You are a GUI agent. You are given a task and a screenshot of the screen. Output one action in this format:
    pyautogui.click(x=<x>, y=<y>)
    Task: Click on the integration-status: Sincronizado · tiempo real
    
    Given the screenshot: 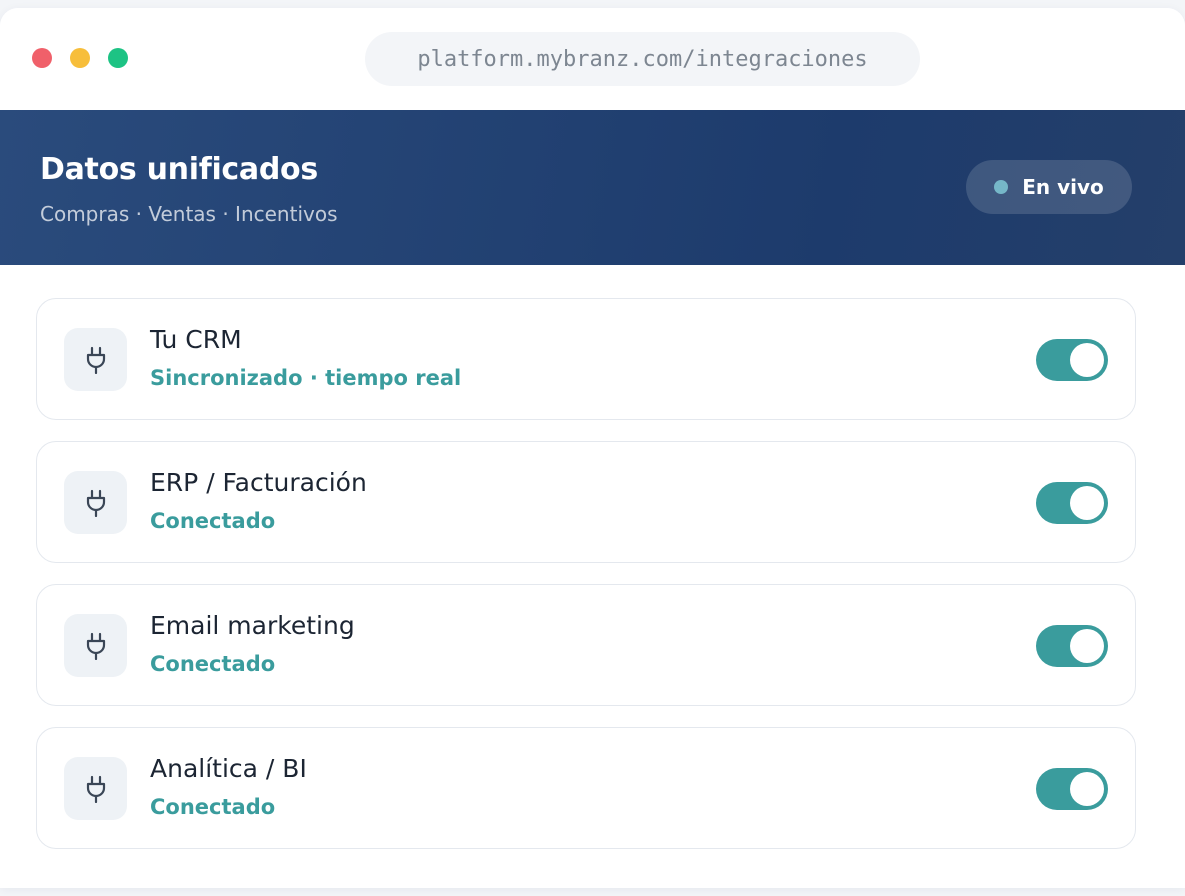 What is the action you would take?
    pyautogui.click(x=306, y=378)
    